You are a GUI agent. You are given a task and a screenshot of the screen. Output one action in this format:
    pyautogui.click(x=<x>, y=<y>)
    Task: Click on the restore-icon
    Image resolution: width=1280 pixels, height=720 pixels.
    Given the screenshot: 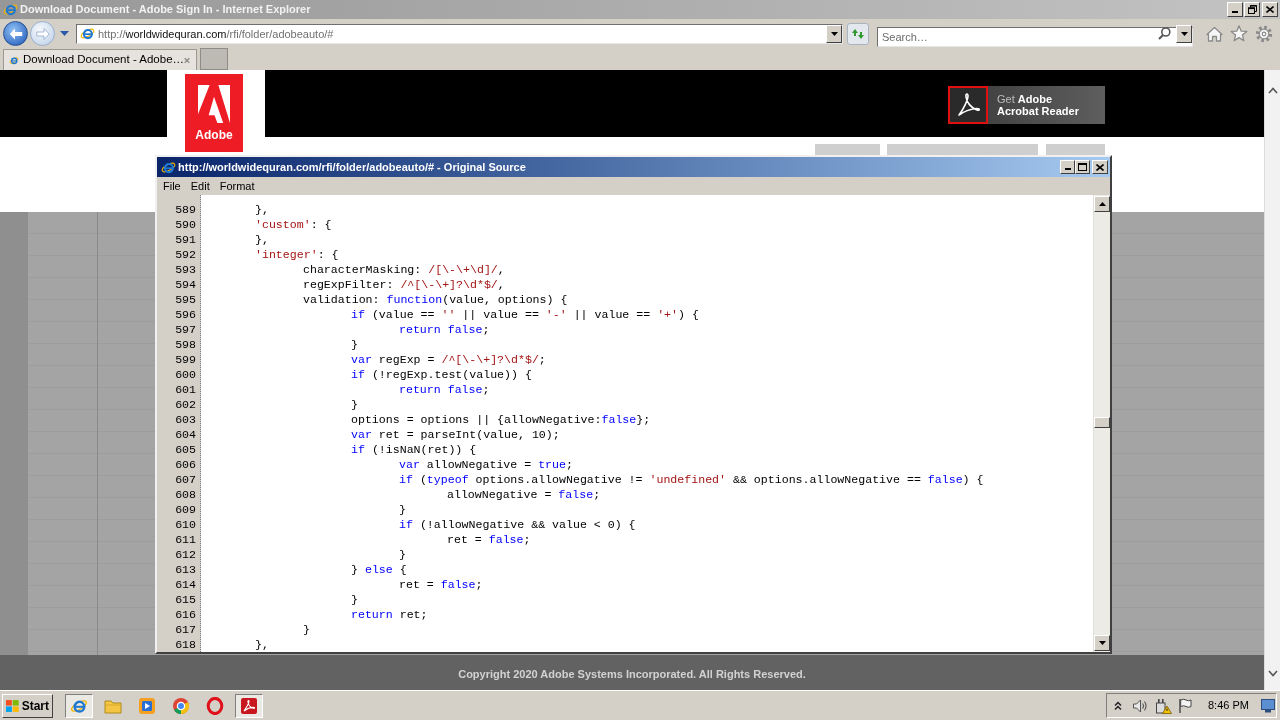 What is the action you would take?
    pyautogui.click(x=1252, y=9)
    